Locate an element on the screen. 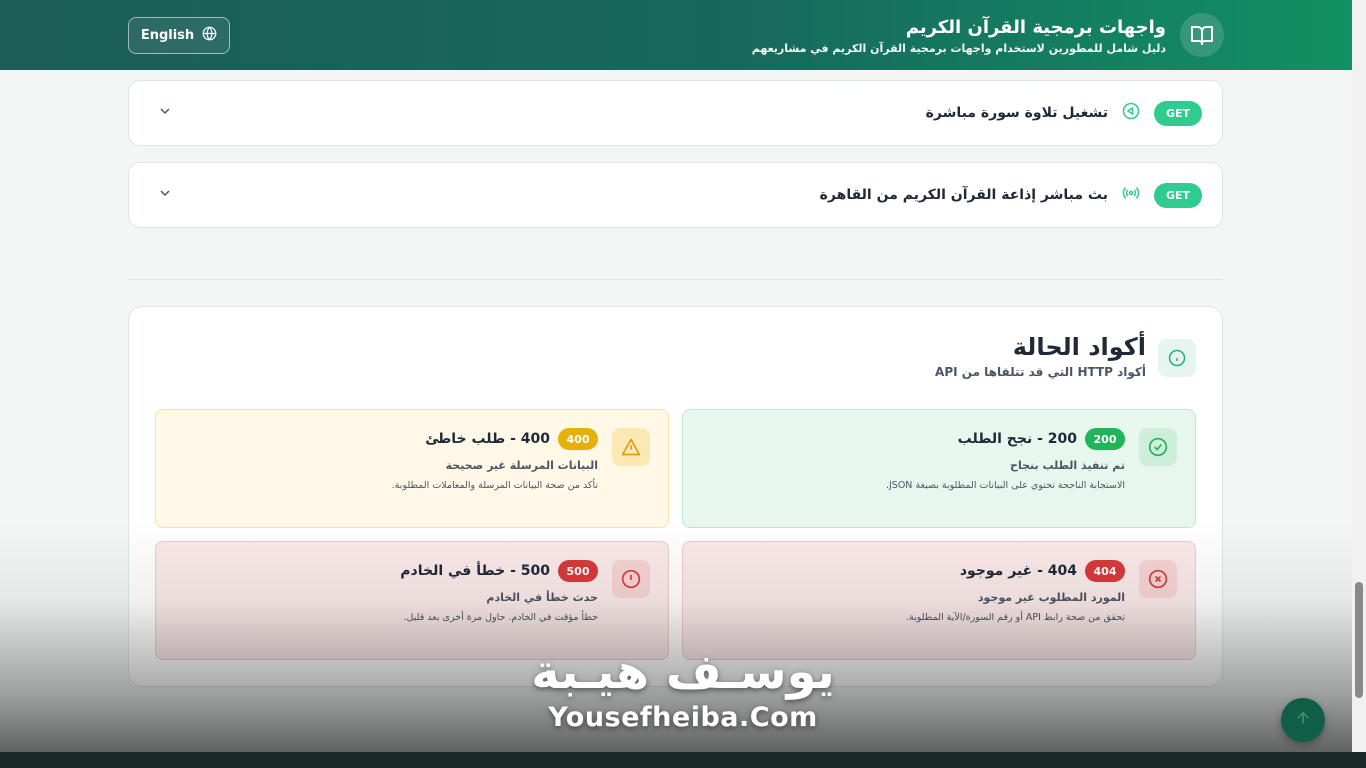  x-circle-icon is located at coordinates (1158, 579).